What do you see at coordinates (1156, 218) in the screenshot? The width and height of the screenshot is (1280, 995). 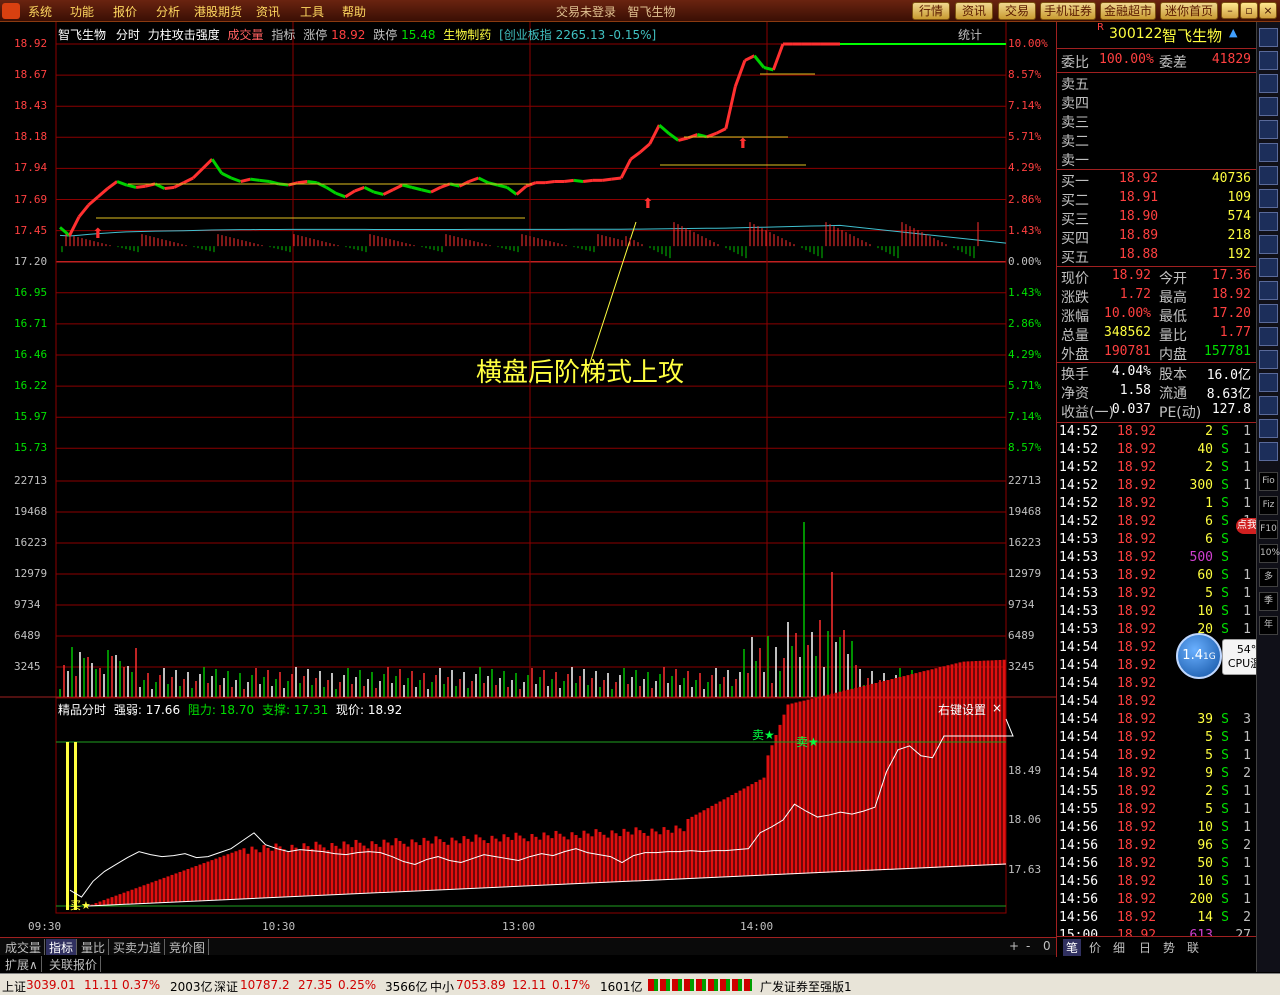 I see `bid-row: 买三 18.90 574` at bounding box center [1156, 218].